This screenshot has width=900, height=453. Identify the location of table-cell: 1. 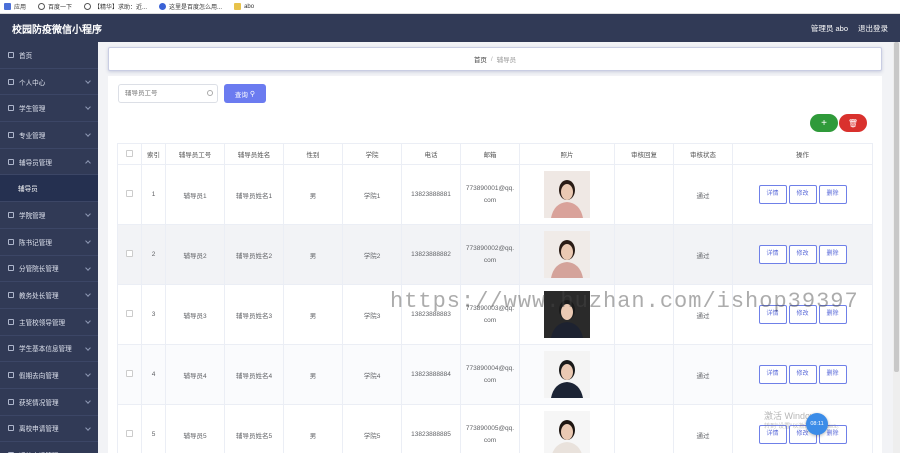
(153, 194).